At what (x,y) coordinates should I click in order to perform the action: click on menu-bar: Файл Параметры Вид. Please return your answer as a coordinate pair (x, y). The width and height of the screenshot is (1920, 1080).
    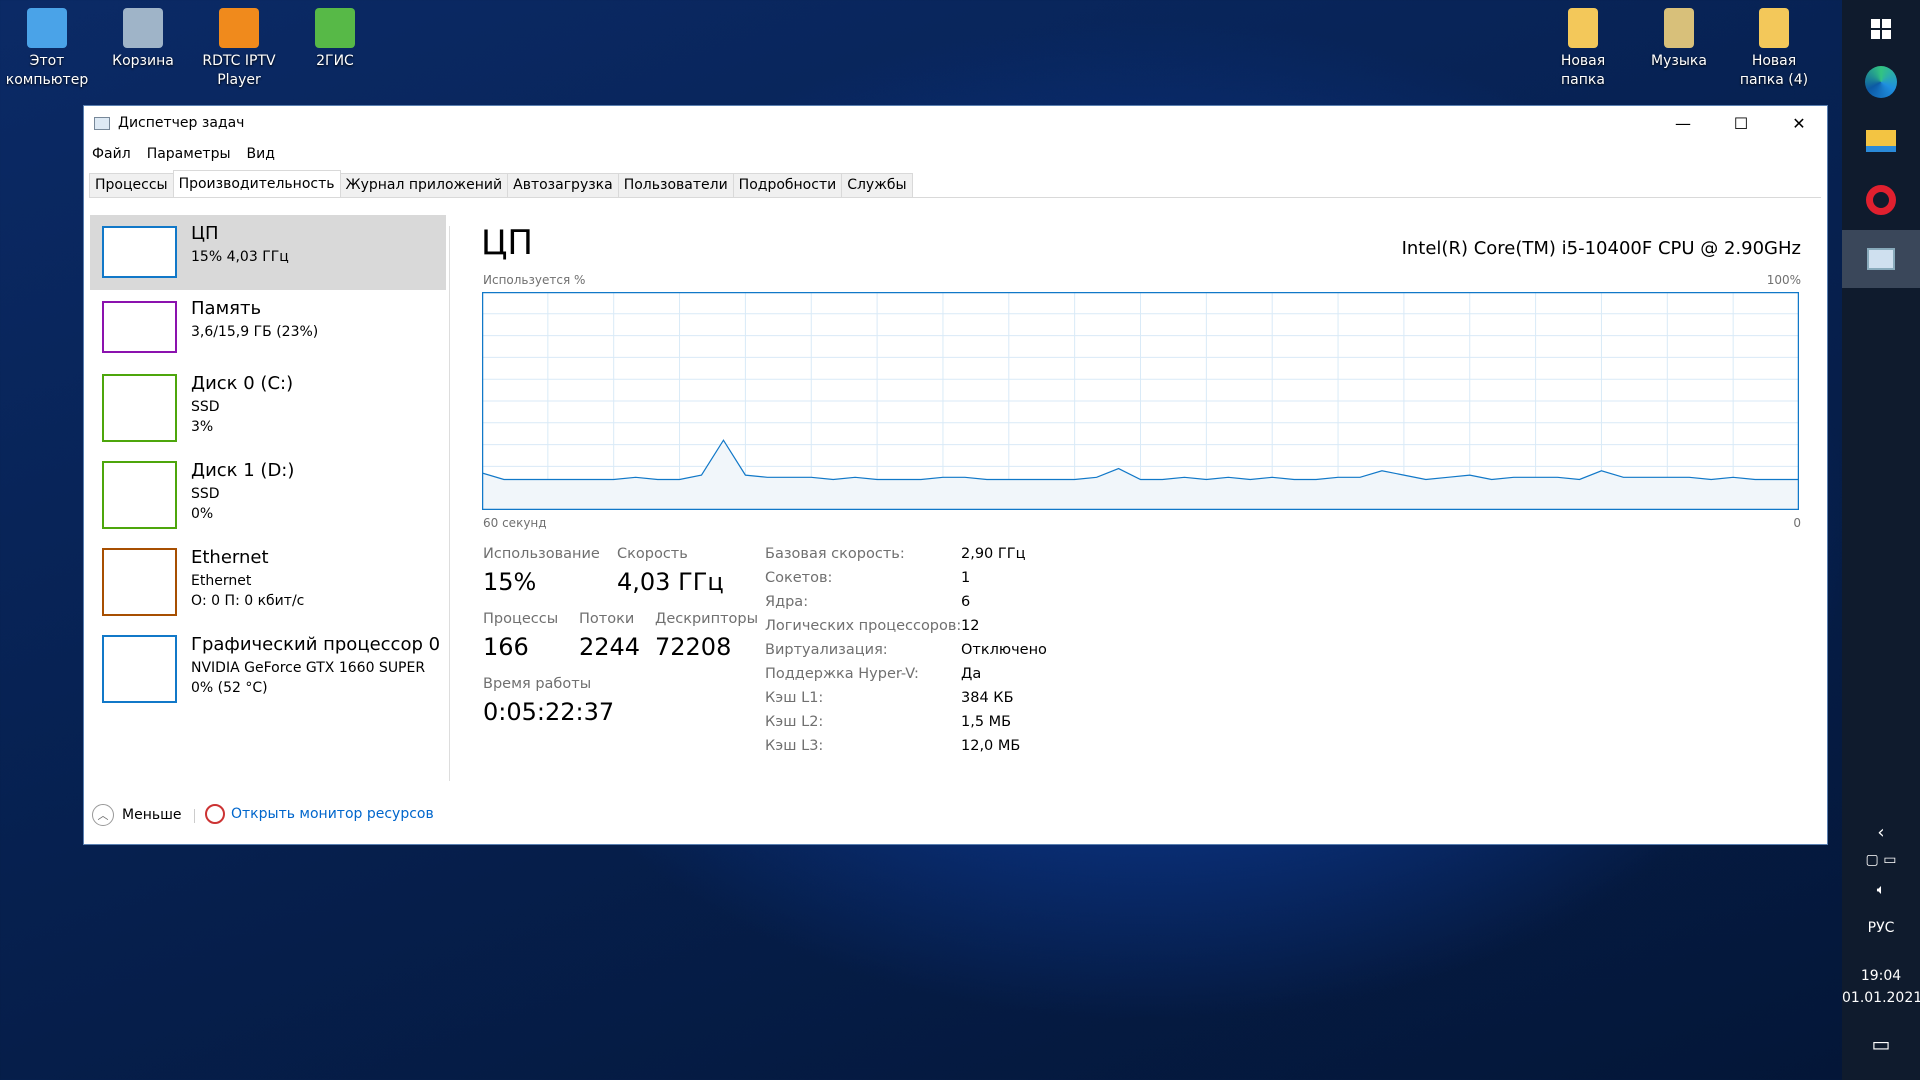
    Looking at the image, I should click on (183, 154).